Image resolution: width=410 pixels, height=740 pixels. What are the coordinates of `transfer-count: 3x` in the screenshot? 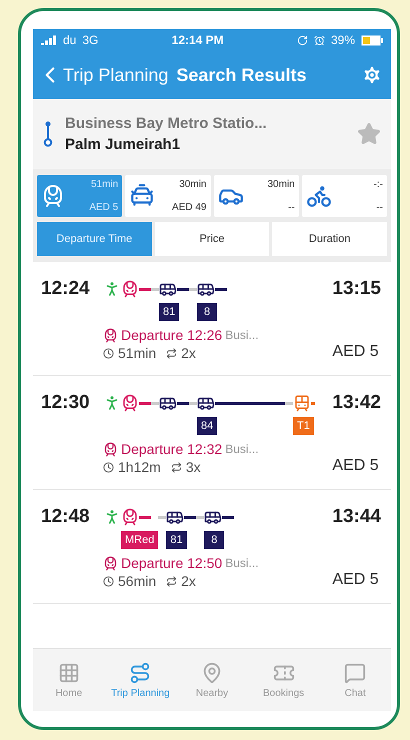 It's located at (193, 467).